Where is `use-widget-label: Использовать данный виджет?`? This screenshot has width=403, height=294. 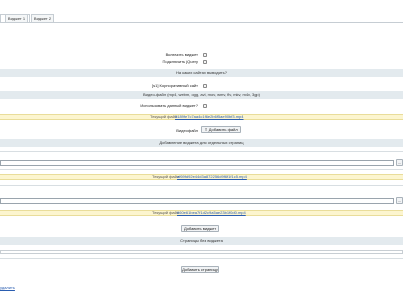 use-widget-label: Использовать данный виджет? is located at coordinates (169, 105).